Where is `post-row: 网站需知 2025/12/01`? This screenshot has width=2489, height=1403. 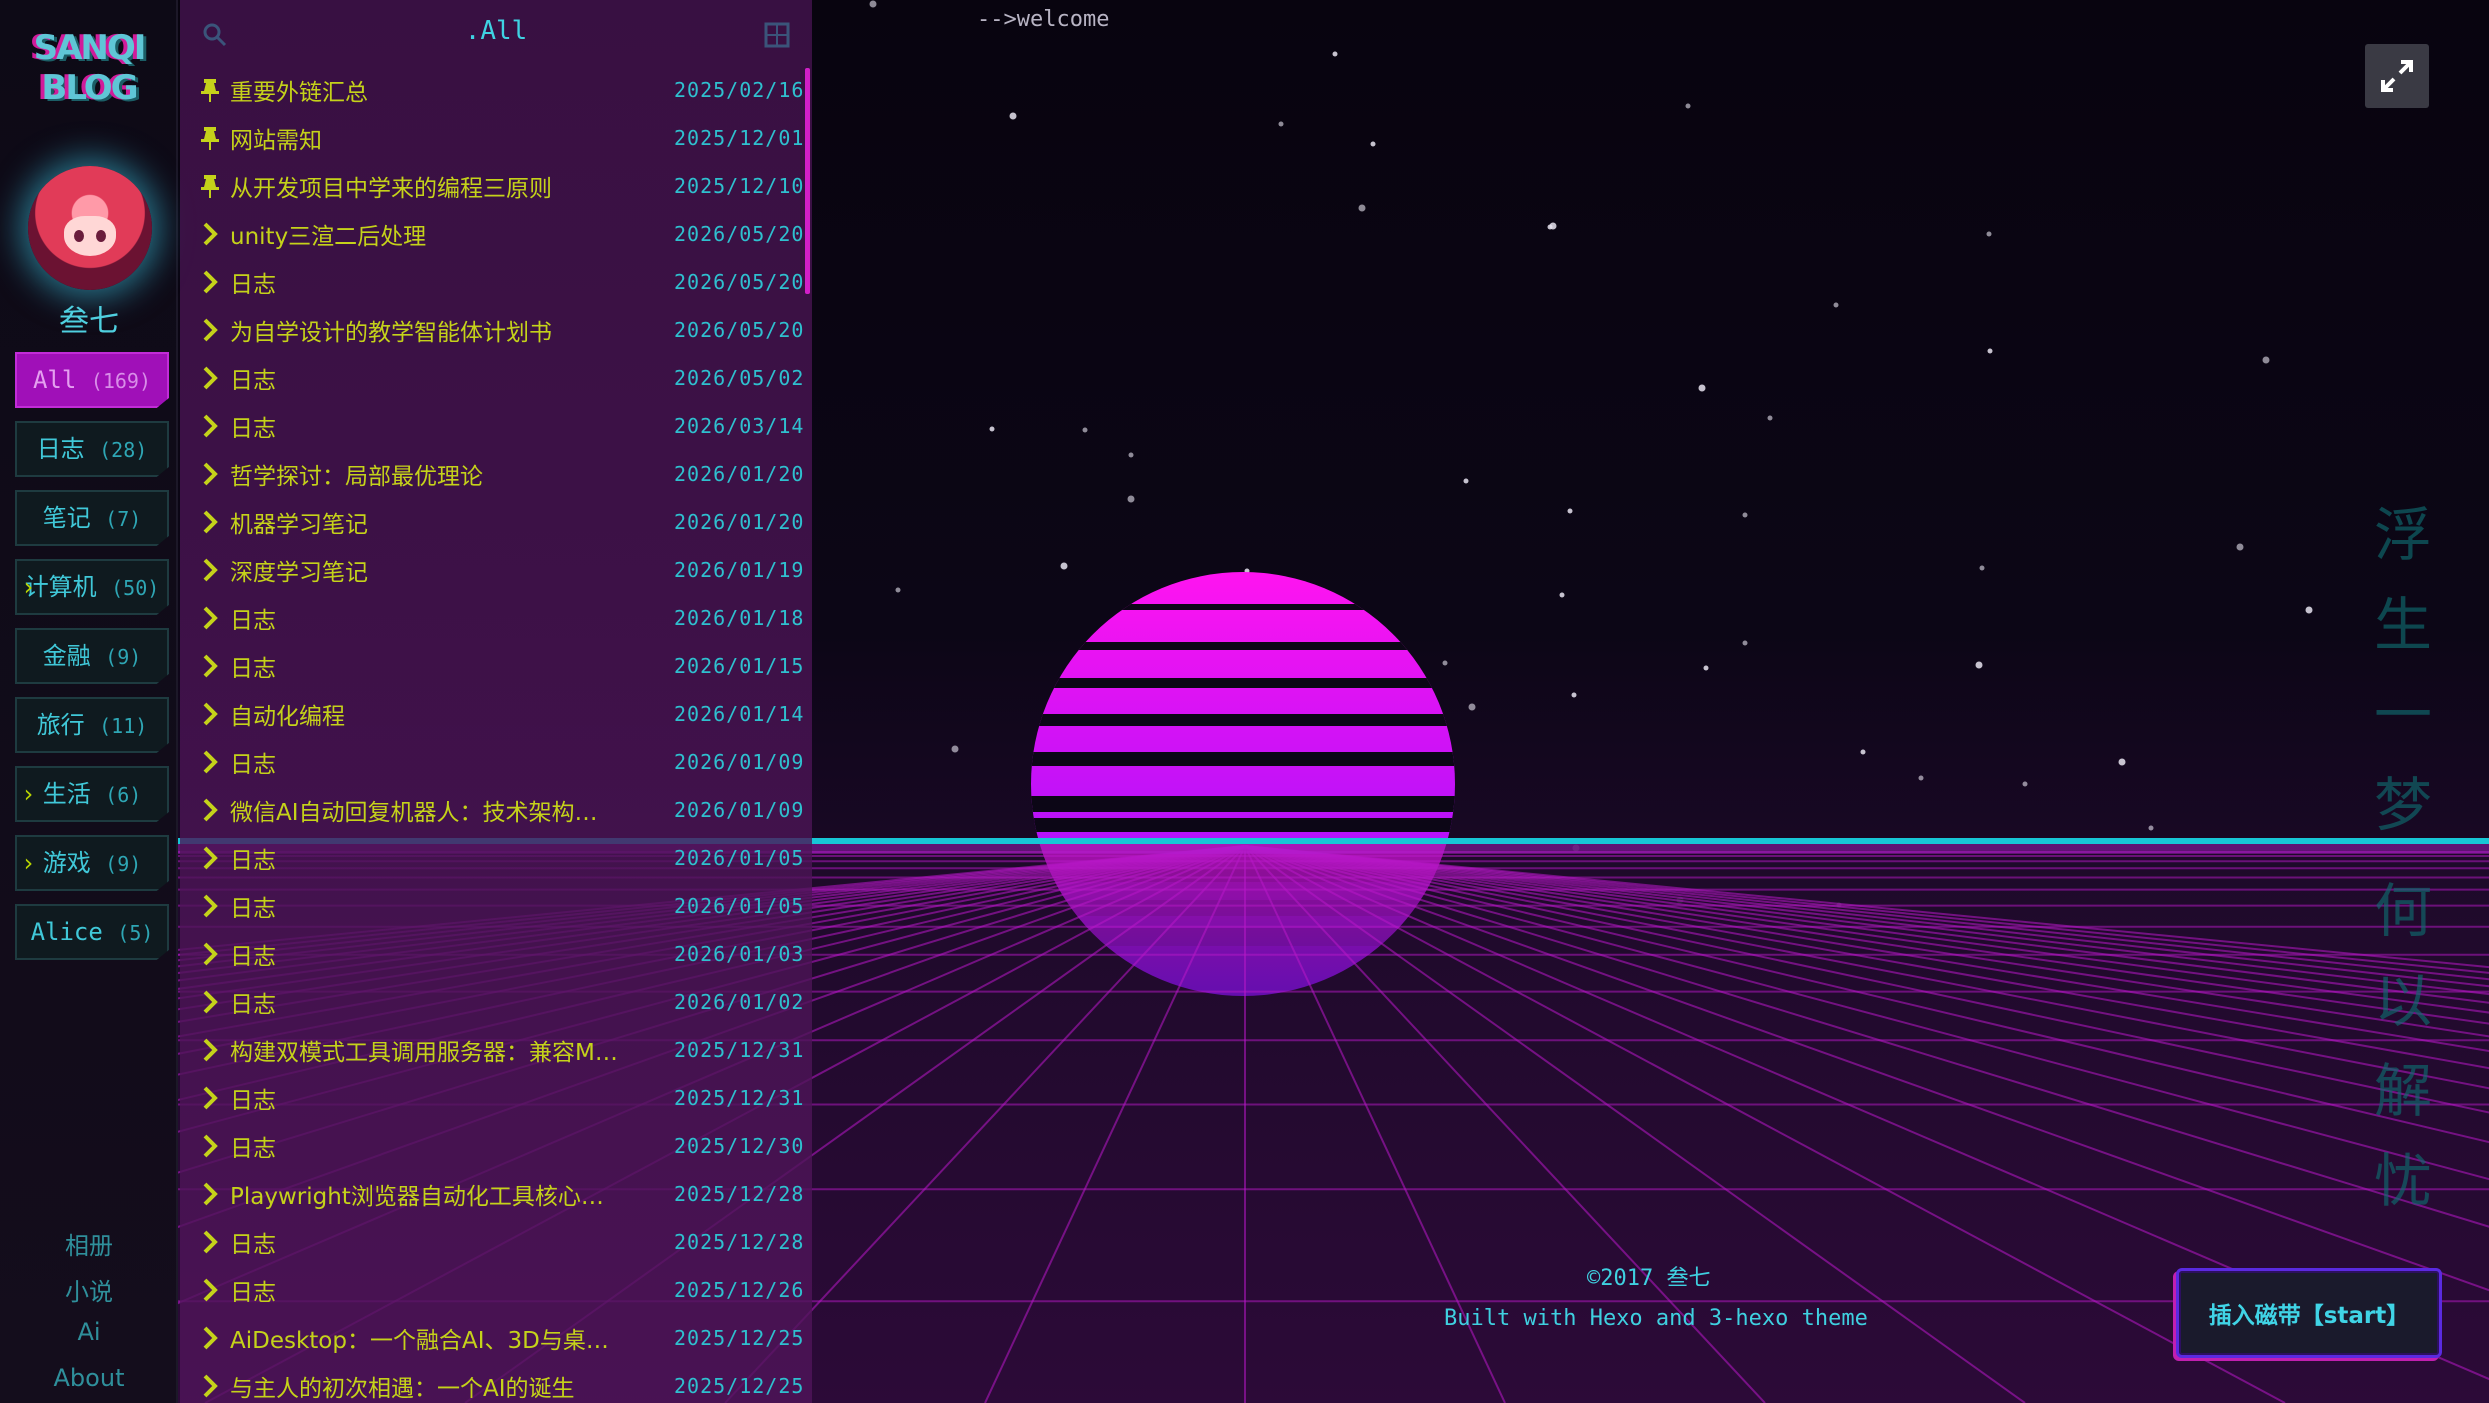
post-row: 网站需知 2025/12/01 is located at coordinates (496, 138).